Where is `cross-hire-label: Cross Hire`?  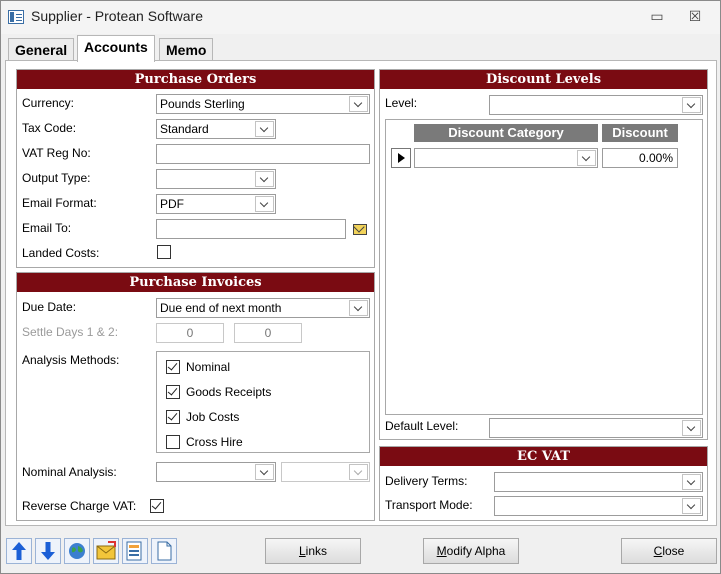
cross-hire-label: Cross Hire is located at coordinates (214, 442).